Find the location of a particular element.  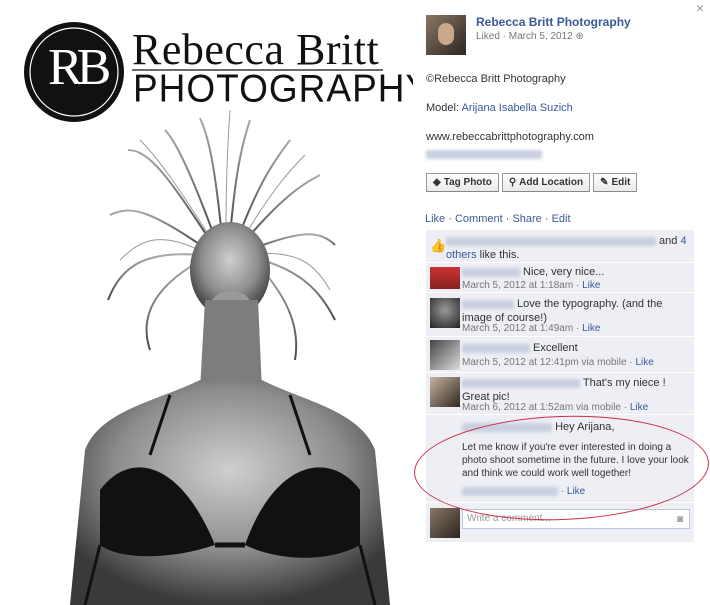

tag-photo-button: ◆ Tag Photo is located at coordinates (462, 182).